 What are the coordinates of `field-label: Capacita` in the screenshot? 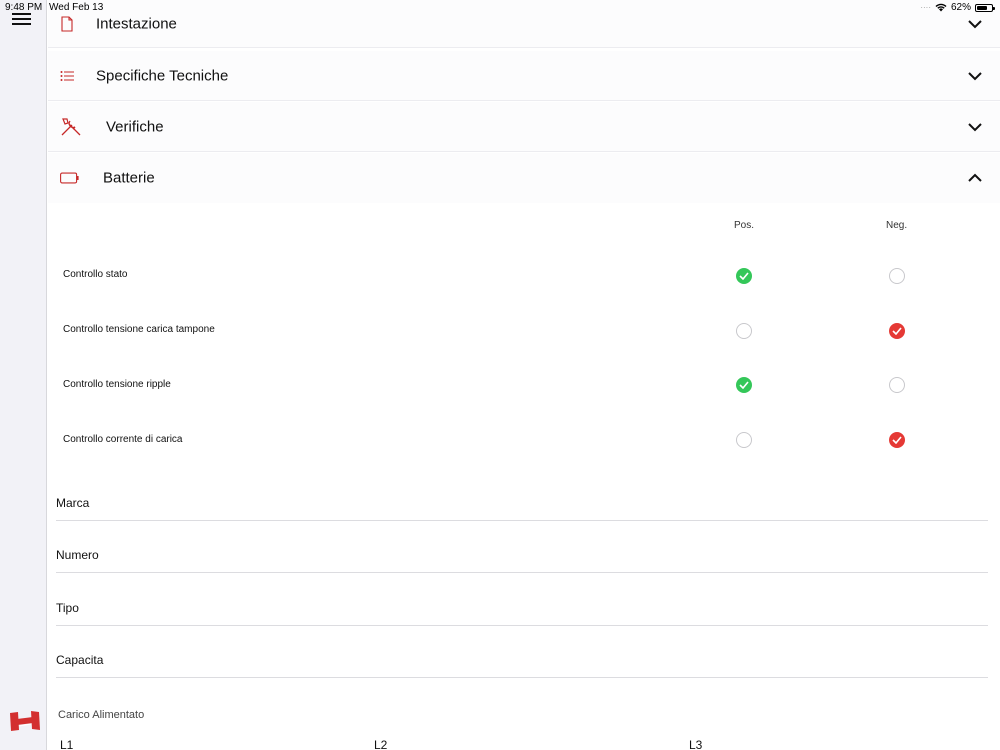 It's located at (80, 660).